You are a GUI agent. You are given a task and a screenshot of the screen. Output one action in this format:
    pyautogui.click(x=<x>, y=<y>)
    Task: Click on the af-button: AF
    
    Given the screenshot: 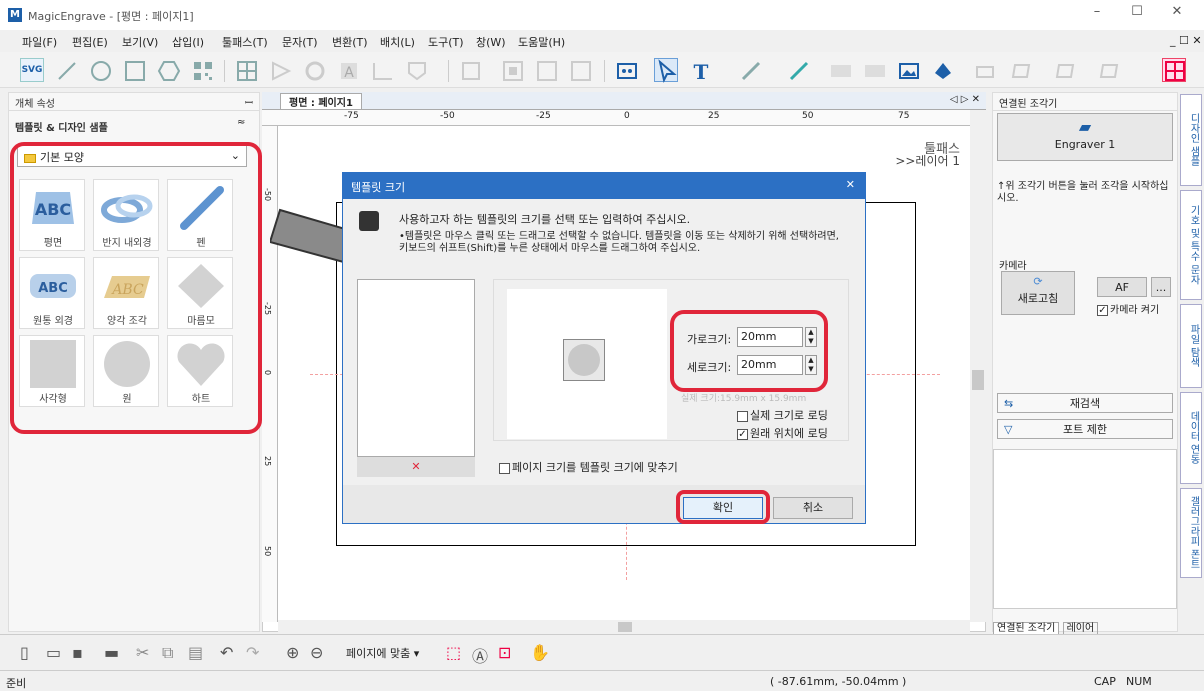 What is the action you would take?
    pyautogui.click(x=1122, y=287)
    